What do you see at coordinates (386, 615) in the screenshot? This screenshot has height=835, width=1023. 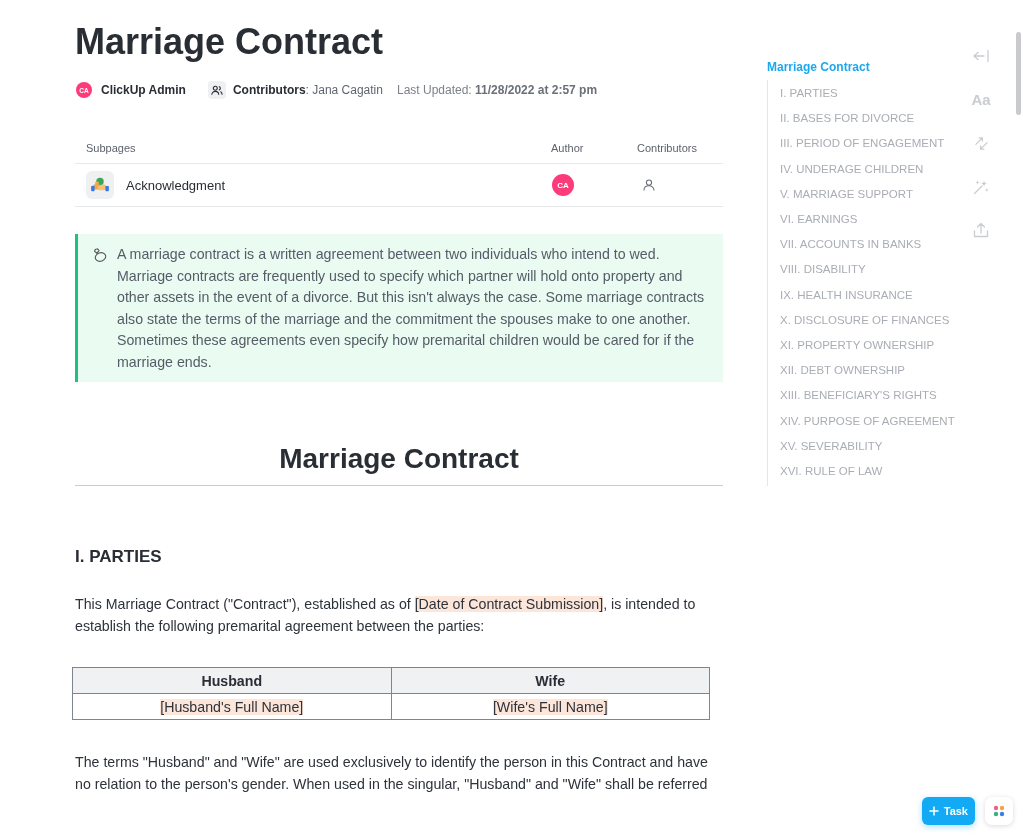 I see `paragraph: This Marriage Contract ("Contract"), established as of [Date of Contract Submission], is intended to establish the following premarital agreement between the parties:` at bounding box center [386, 615].